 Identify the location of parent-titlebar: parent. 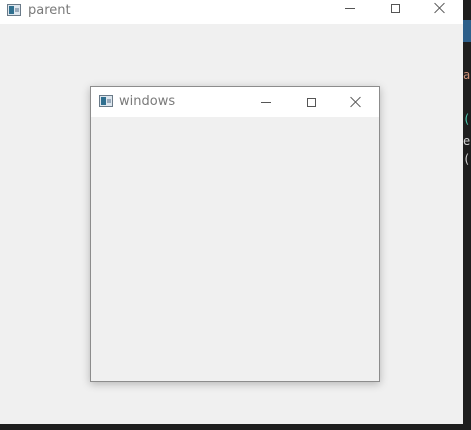
(231, 12).